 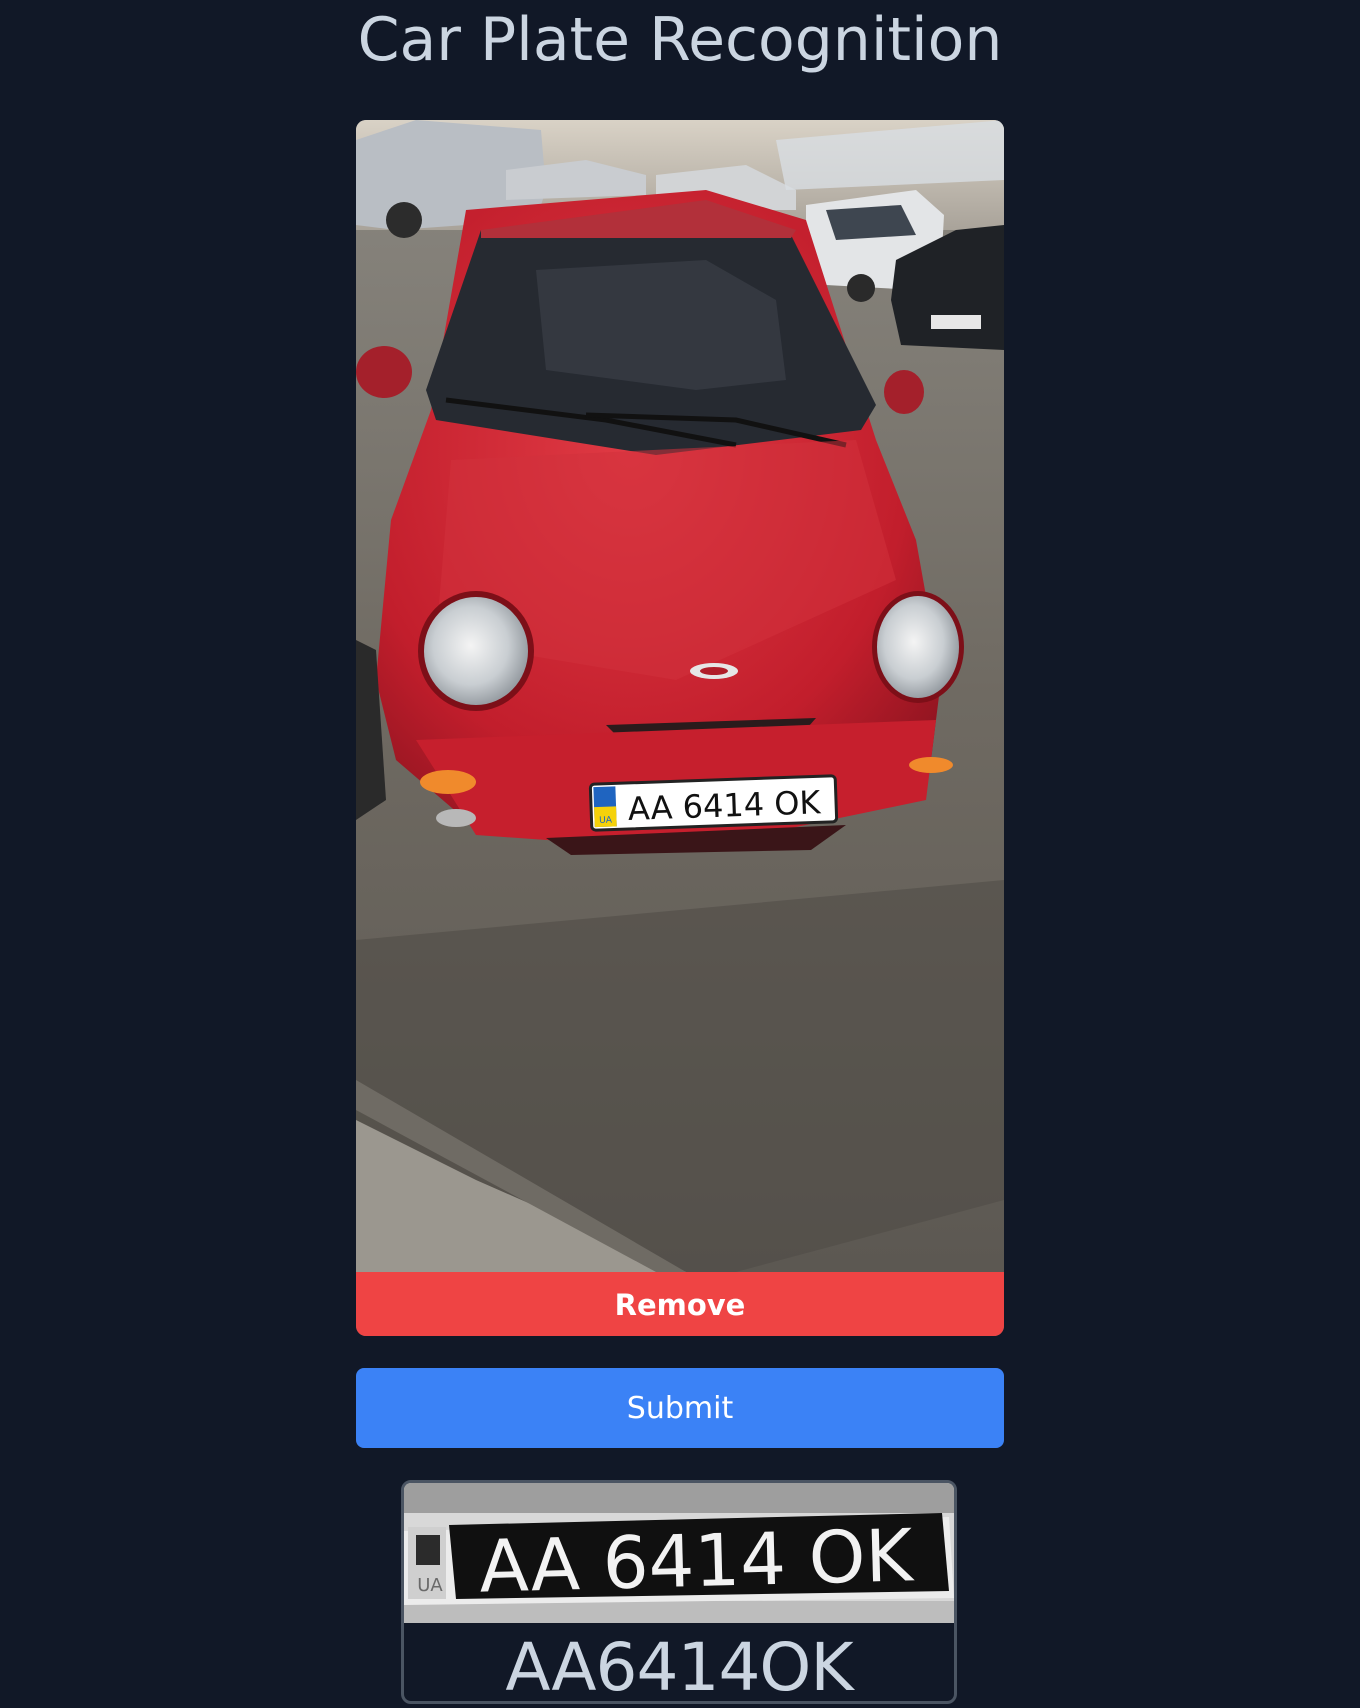 I want to click on plate-crop-image: UA AA 6414 OK, so click(x=679, y=1553).